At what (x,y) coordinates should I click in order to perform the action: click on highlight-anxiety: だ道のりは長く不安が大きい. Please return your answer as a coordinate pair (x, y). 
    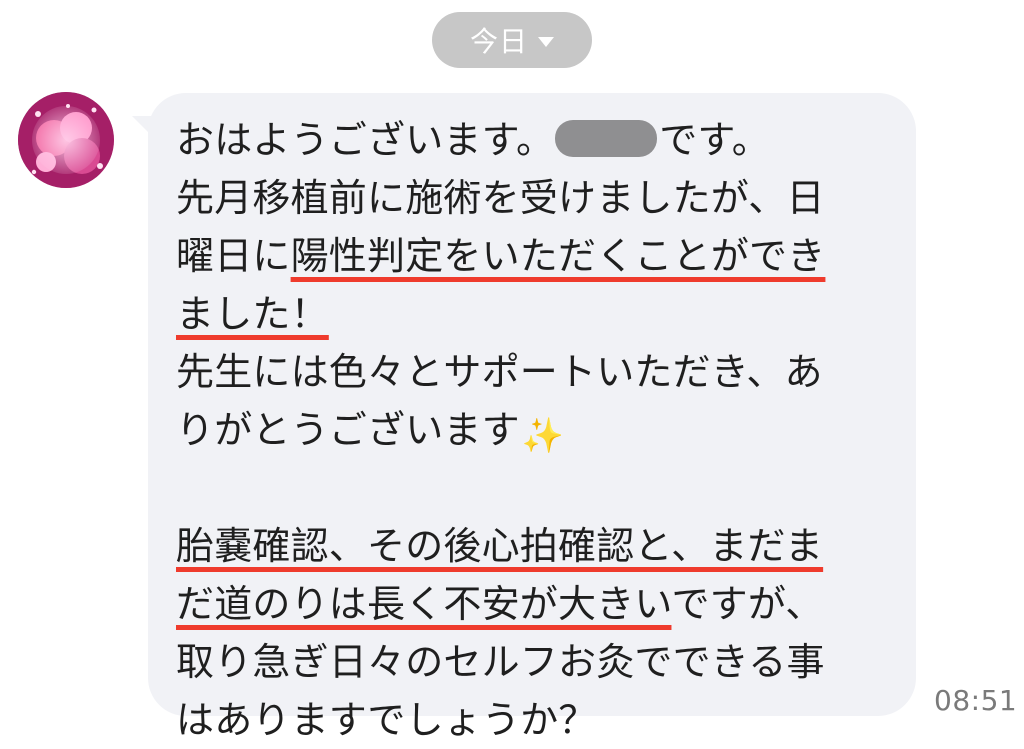
    Looking at the image, I should click on (424, 604).